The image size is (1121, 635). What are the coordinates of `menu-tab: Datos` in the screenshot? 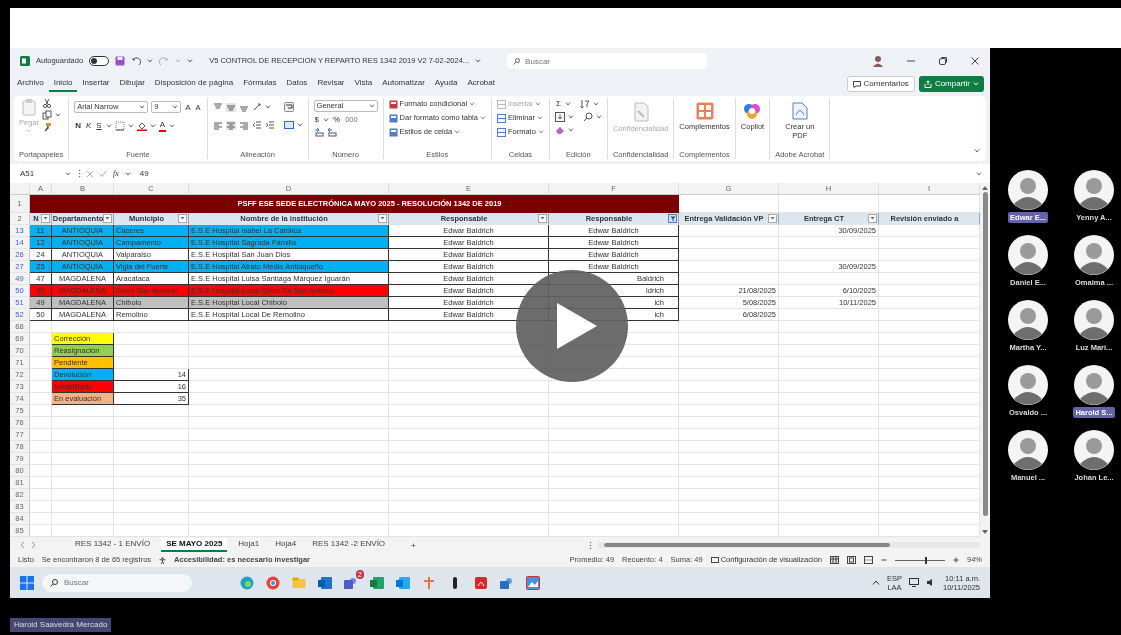 It's located at (297, 84).